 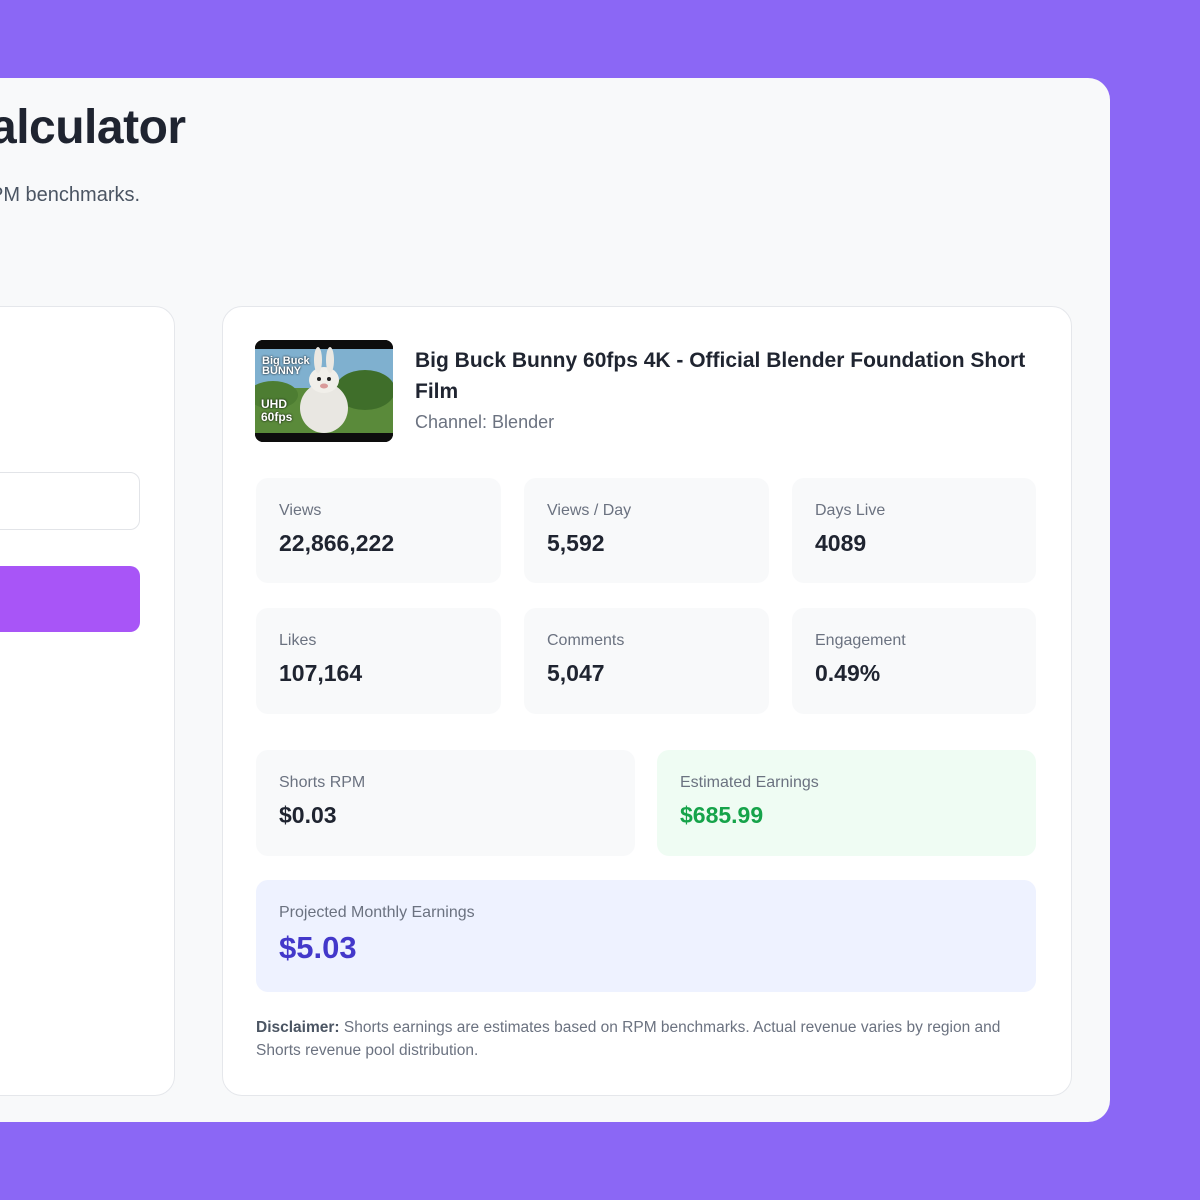 What do you see at coordinates (378, 661) in the screenshot?
I see `stat-likes: Likes 107,164` at bounding box center [378, 661].